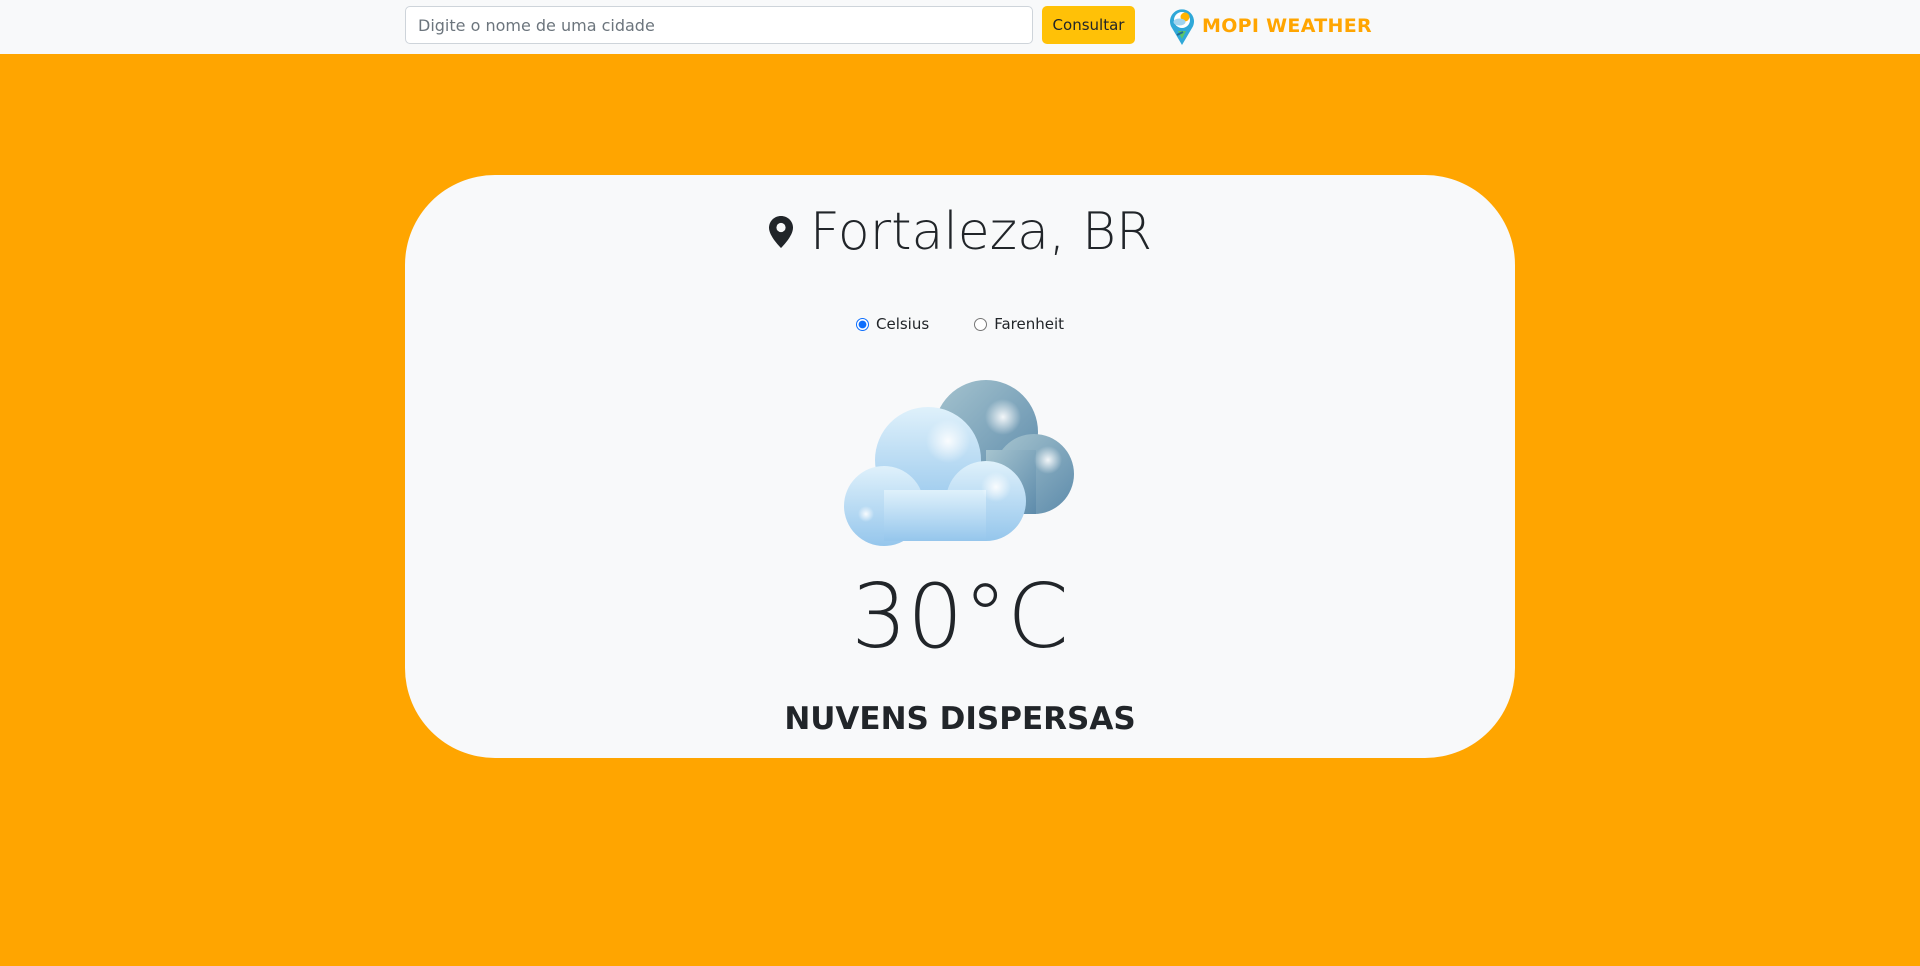 This screenshot has width=1920, height=966. I want to click on city-search-input, so click(719, 25).